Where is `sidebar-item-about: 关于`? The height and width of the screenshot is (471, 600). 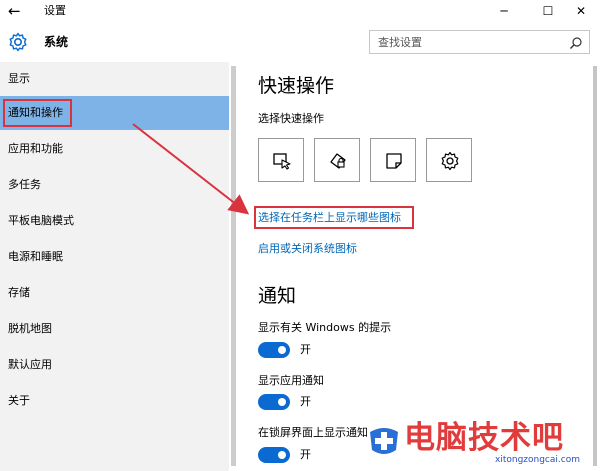
sidebar-item-about: 关于 is located at coordinates (114, 401).